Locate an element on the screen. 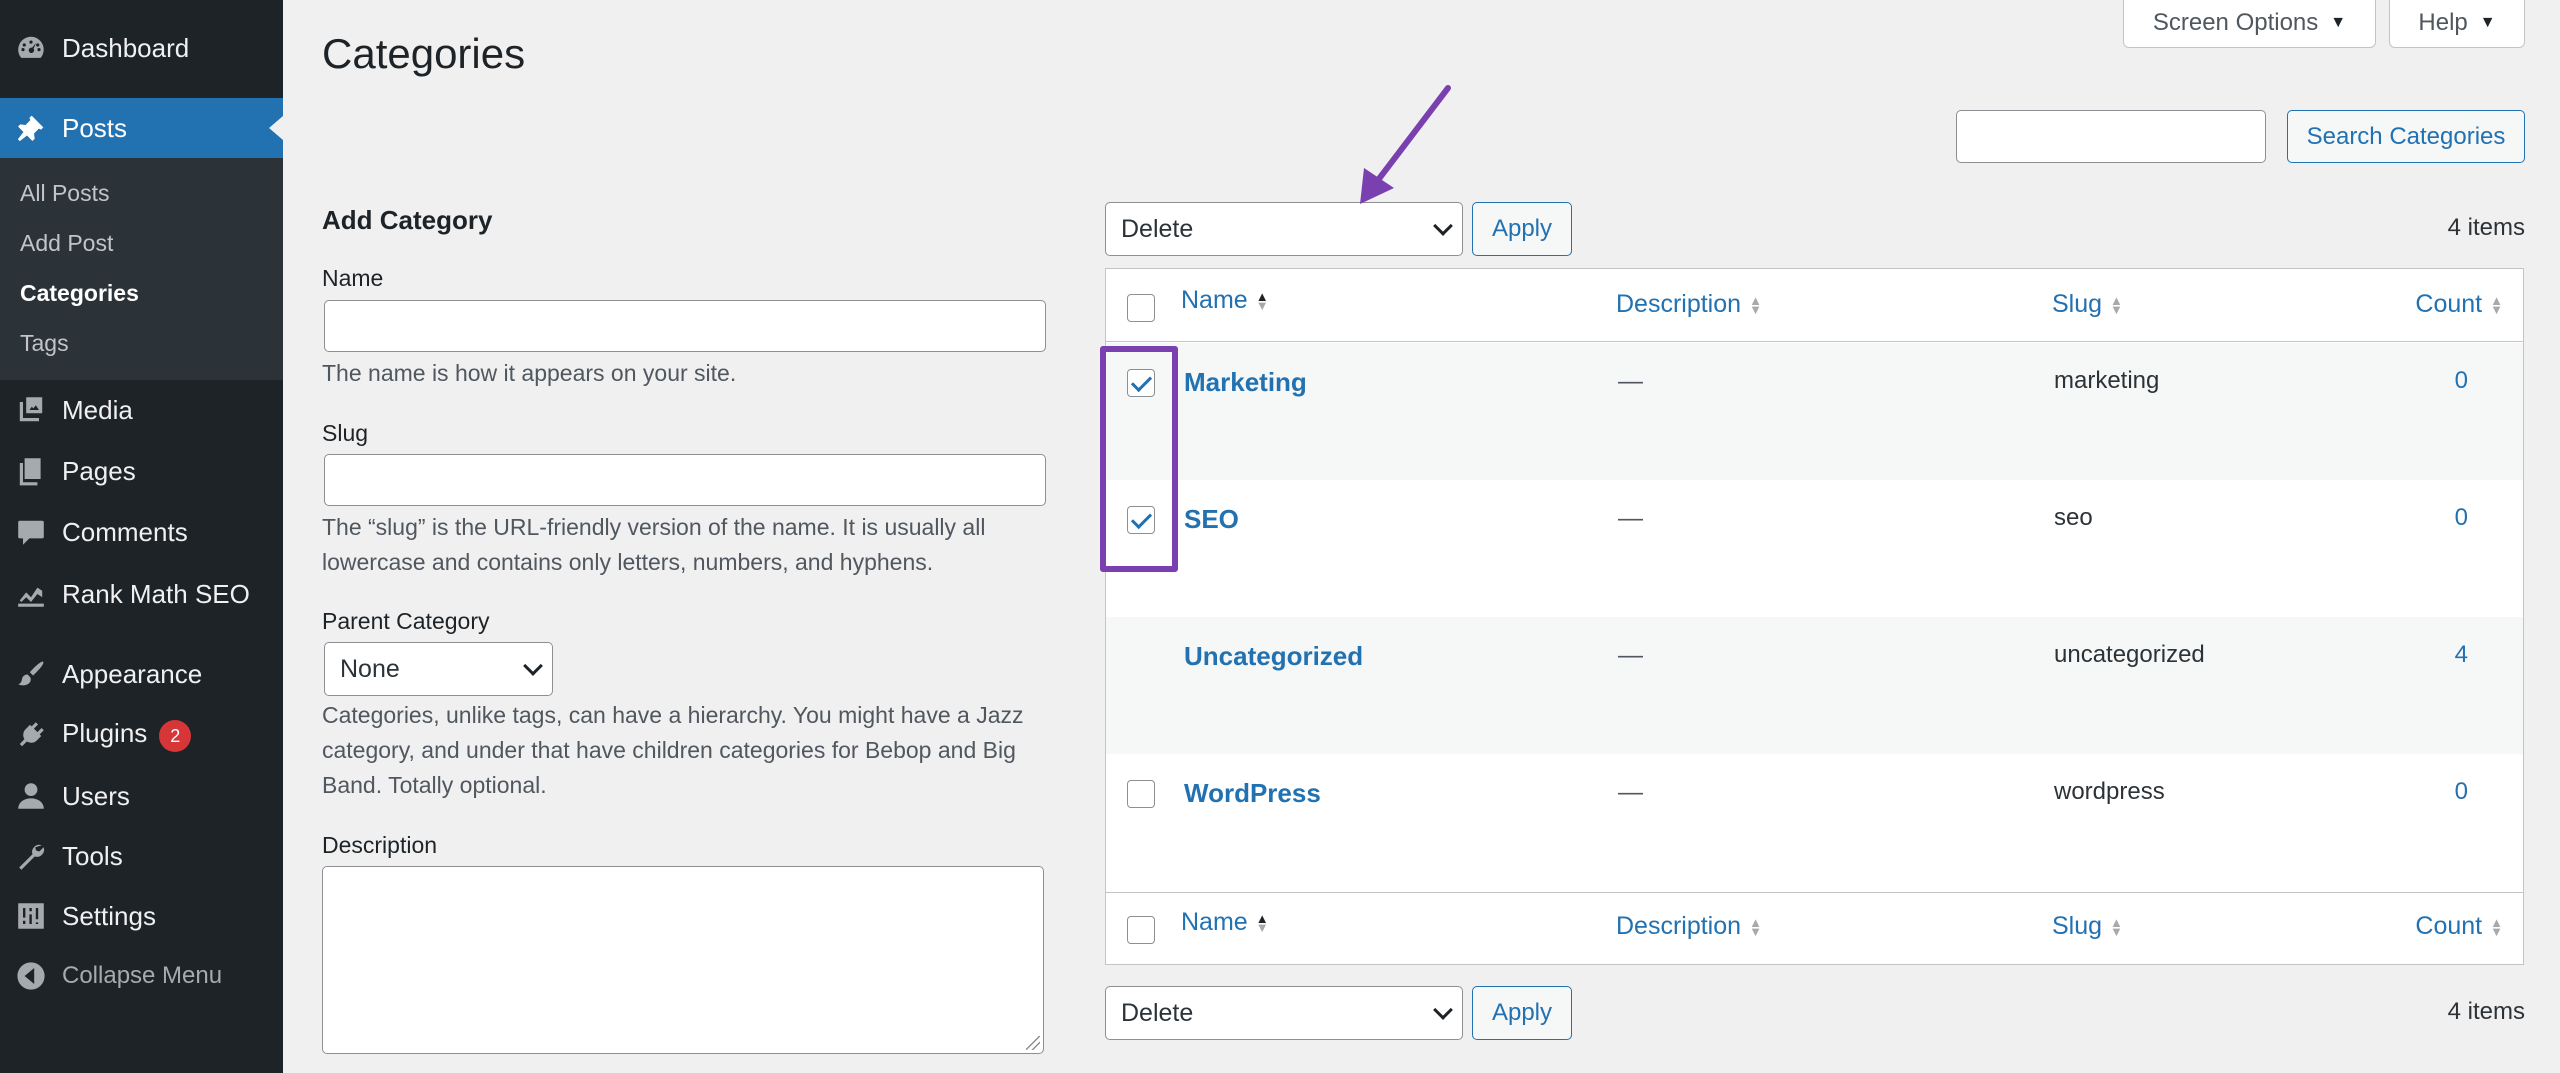 The width and height of the screenshot is (2560, 1073). category-name-link: WordPress is located at coordinates (1252, 793).